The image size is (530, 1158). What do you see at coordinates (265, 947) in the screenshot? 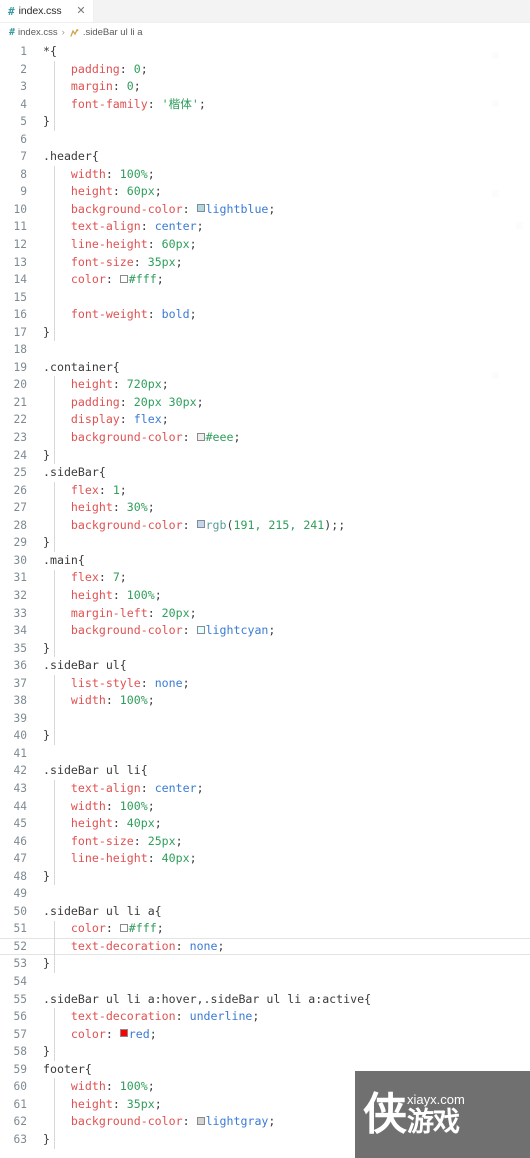
I see `code-line: 52 text-decoration: none;` at bounding box center [265, 947].